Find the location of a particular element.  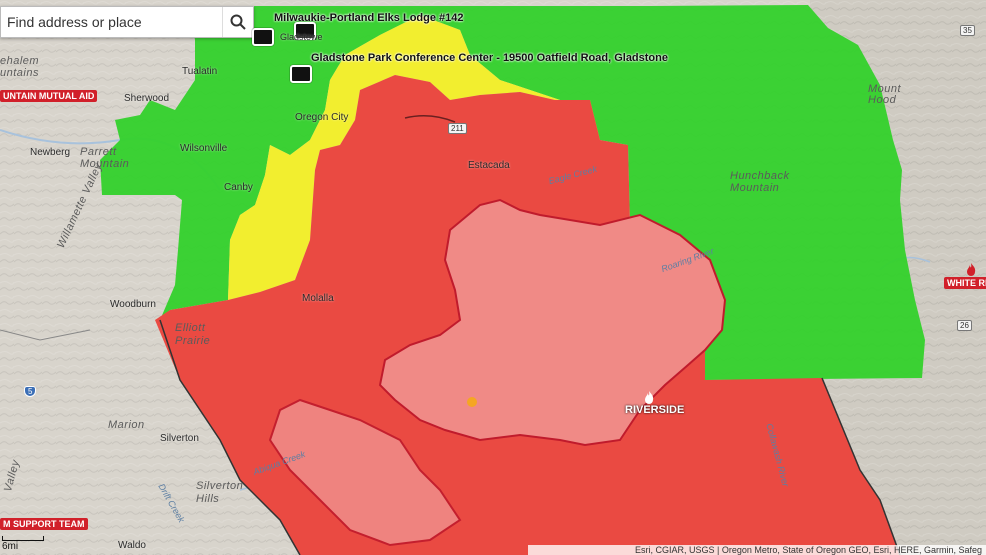

place-label: Newberg is located at coordinates (50, 152).